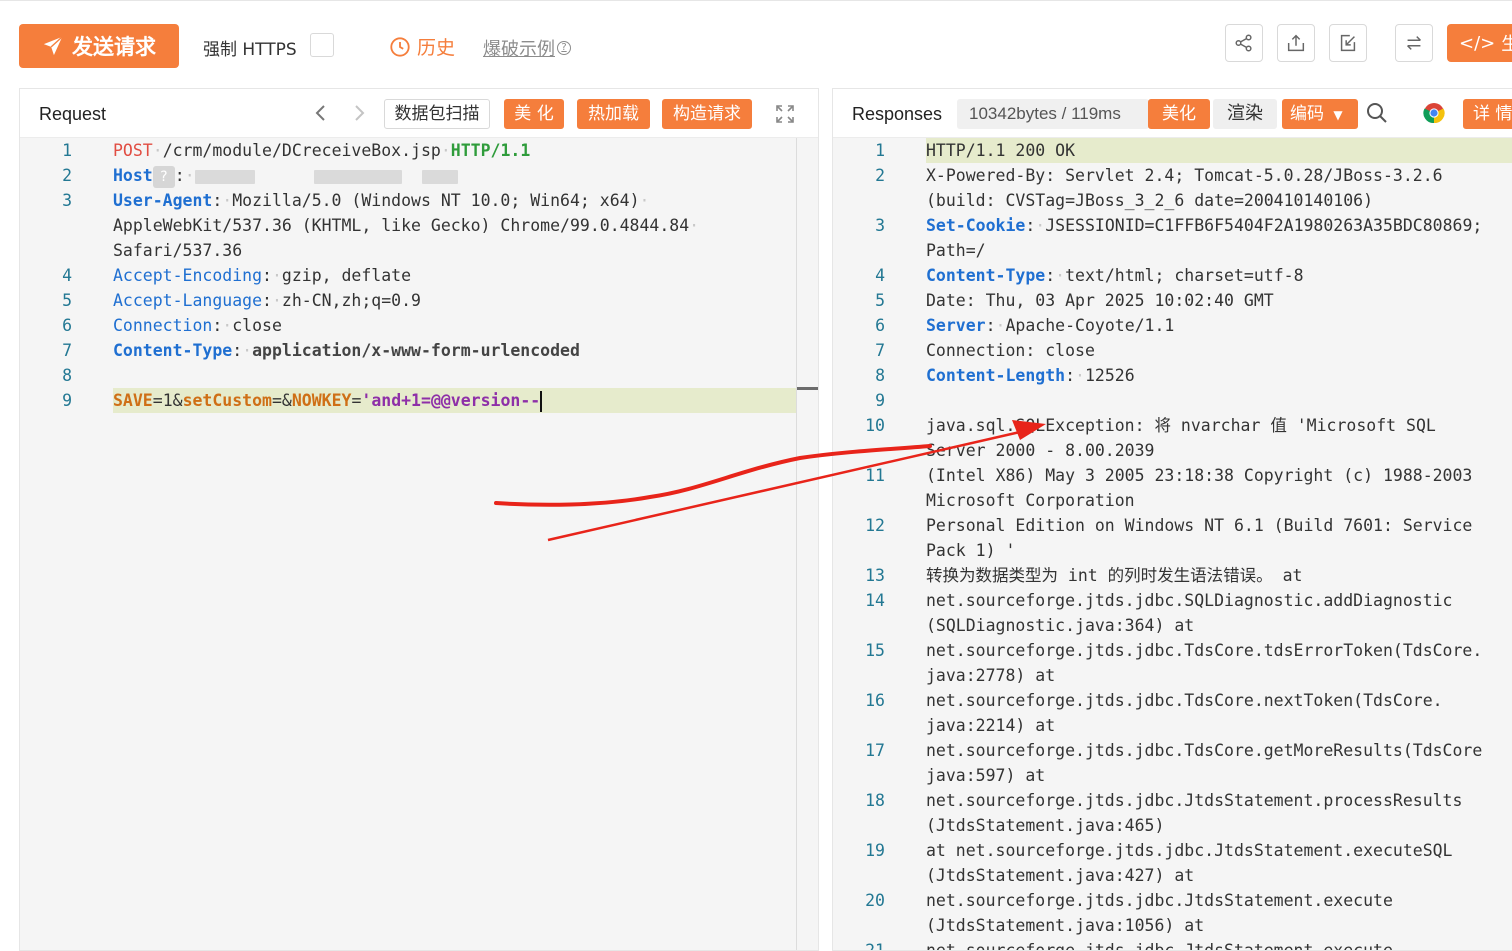 Image resolution: width=1512 pixels, height=951 pixels. What do you see at coordinates (188, 300) in the screenshot?
I see `header-key: Accept-Language` at bounding box center [188, 300].